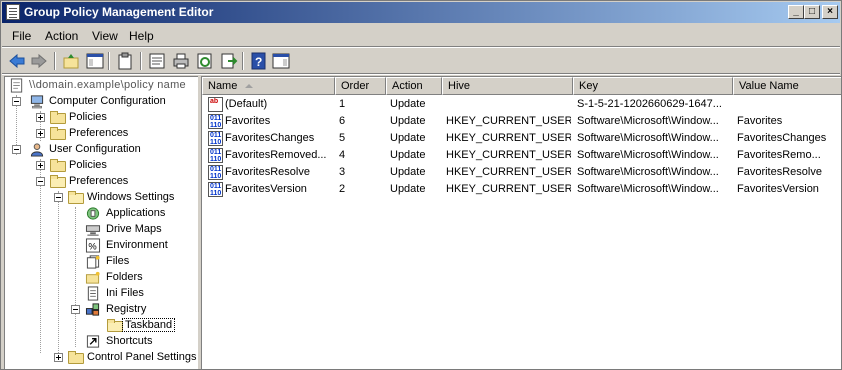  What do you see at coordinates (76, 197) in the screenshot?
I see `folder-open-icon` at bounding box center [76, 197].